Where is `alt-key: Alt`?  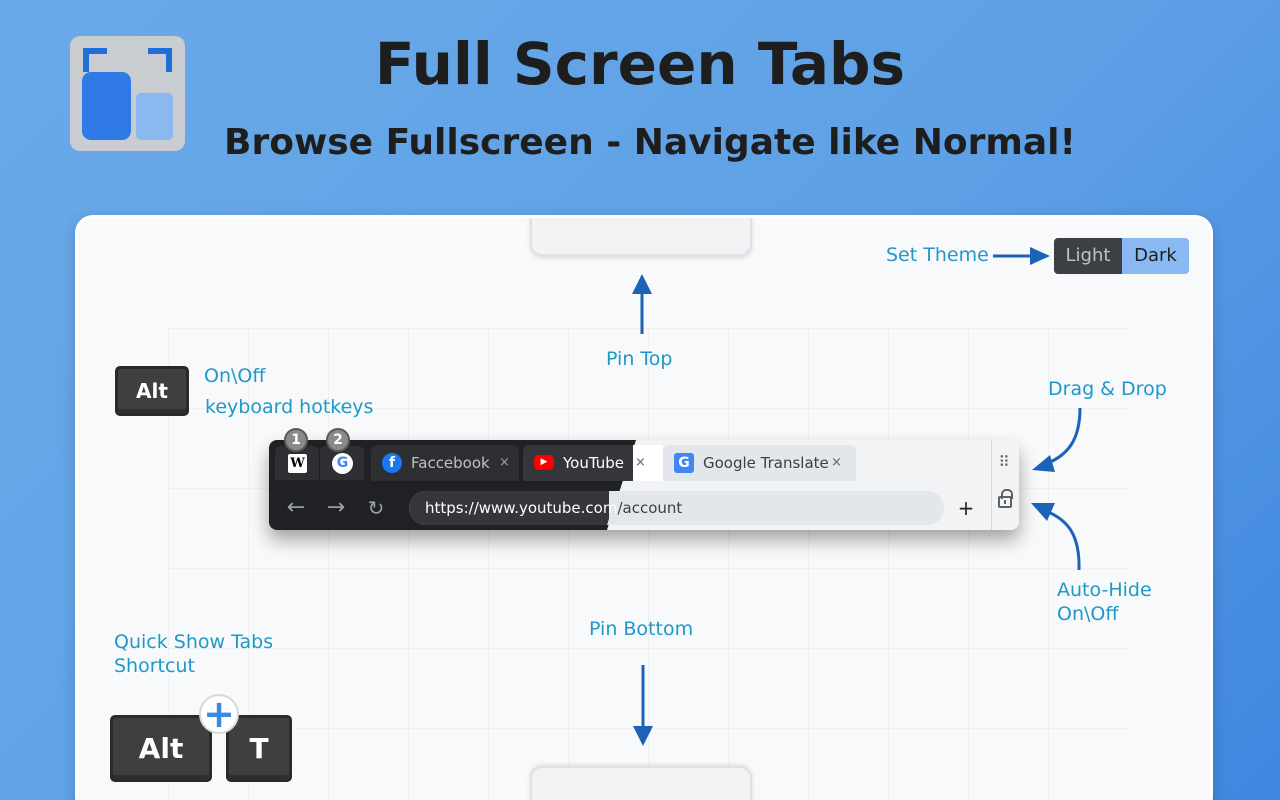
alt-key: Alt is located at coordinates (152, 391).